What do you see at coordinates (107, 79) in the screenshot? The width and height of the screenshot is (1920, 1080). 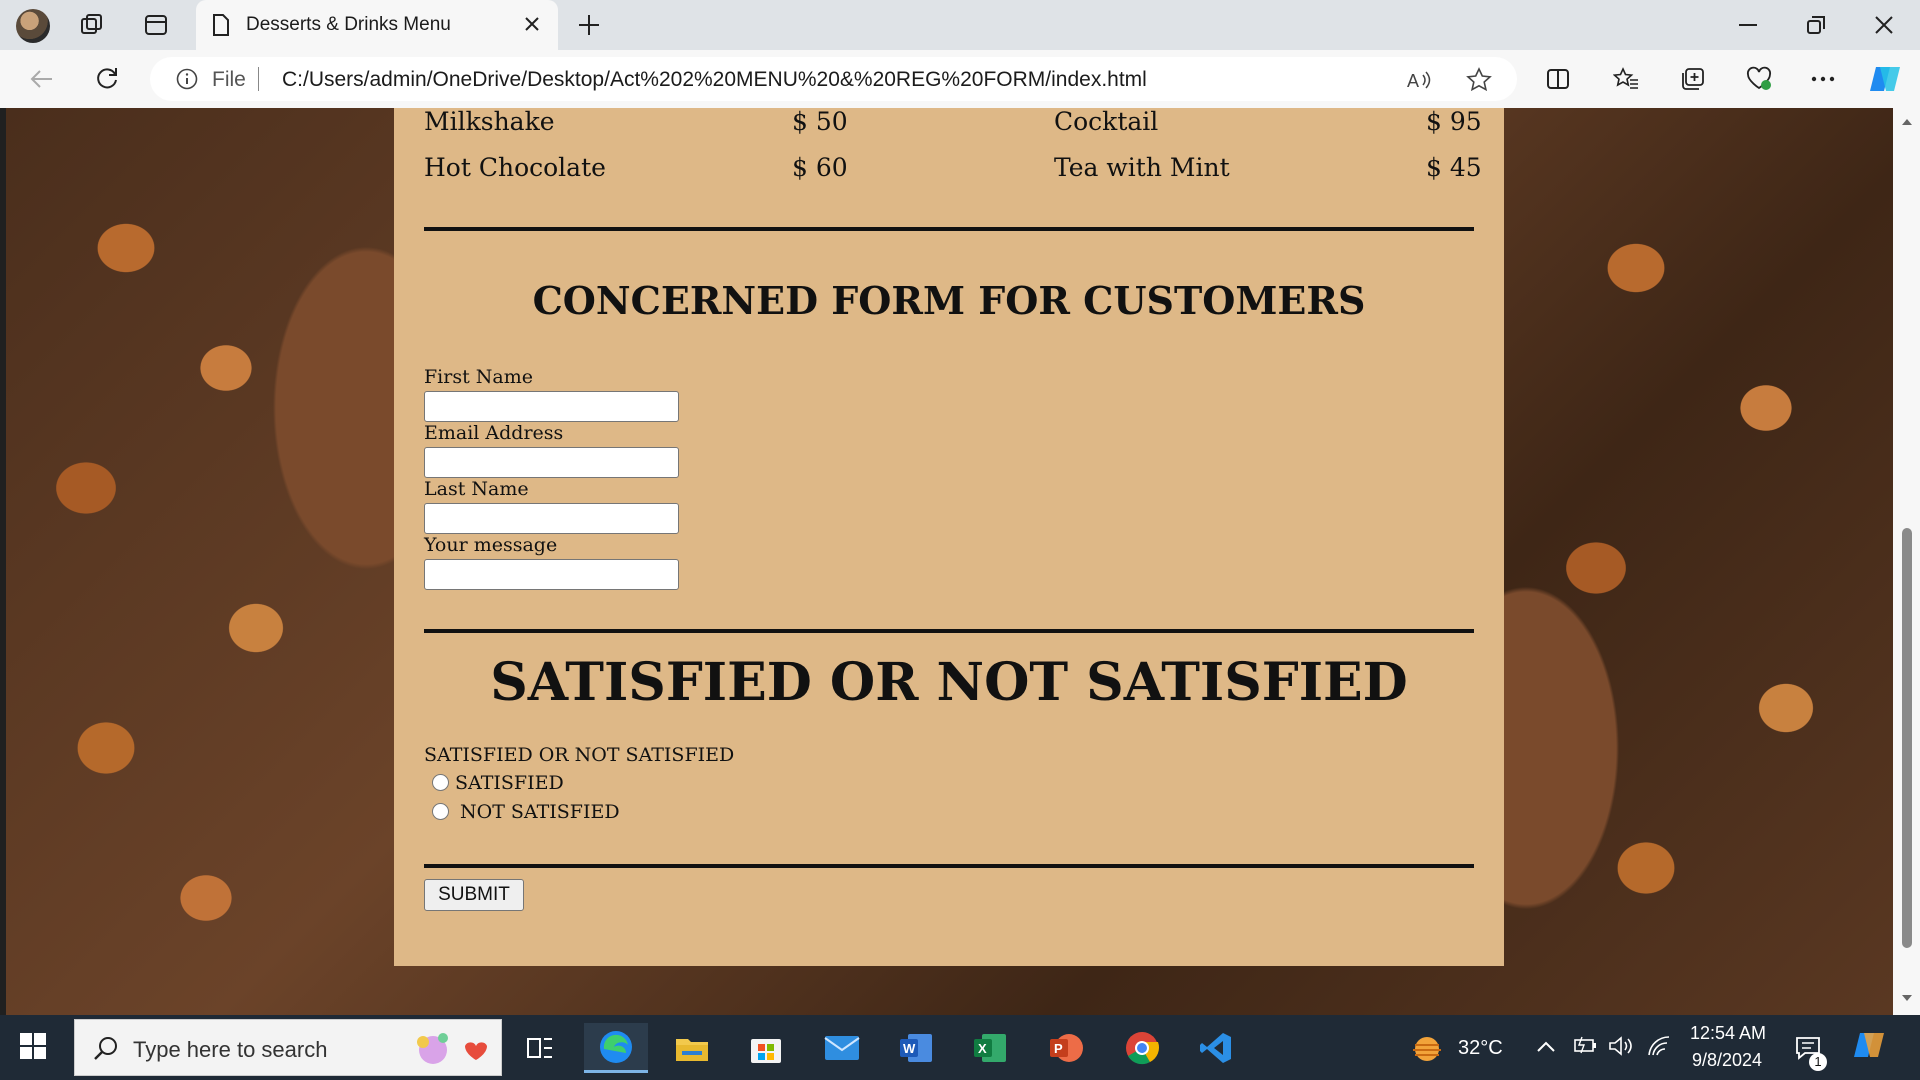 I see `refresh-icon` at bounding box center [107, 79].